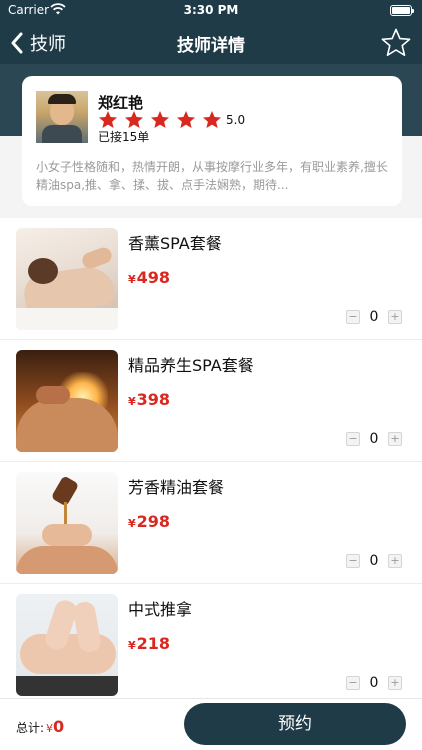 The height and width of the screenshot is (750, 422). What do you see at coordinates (211, 46) in the screenshot?
I see `page-title: 技师详情` at bounding box center [211, 46].